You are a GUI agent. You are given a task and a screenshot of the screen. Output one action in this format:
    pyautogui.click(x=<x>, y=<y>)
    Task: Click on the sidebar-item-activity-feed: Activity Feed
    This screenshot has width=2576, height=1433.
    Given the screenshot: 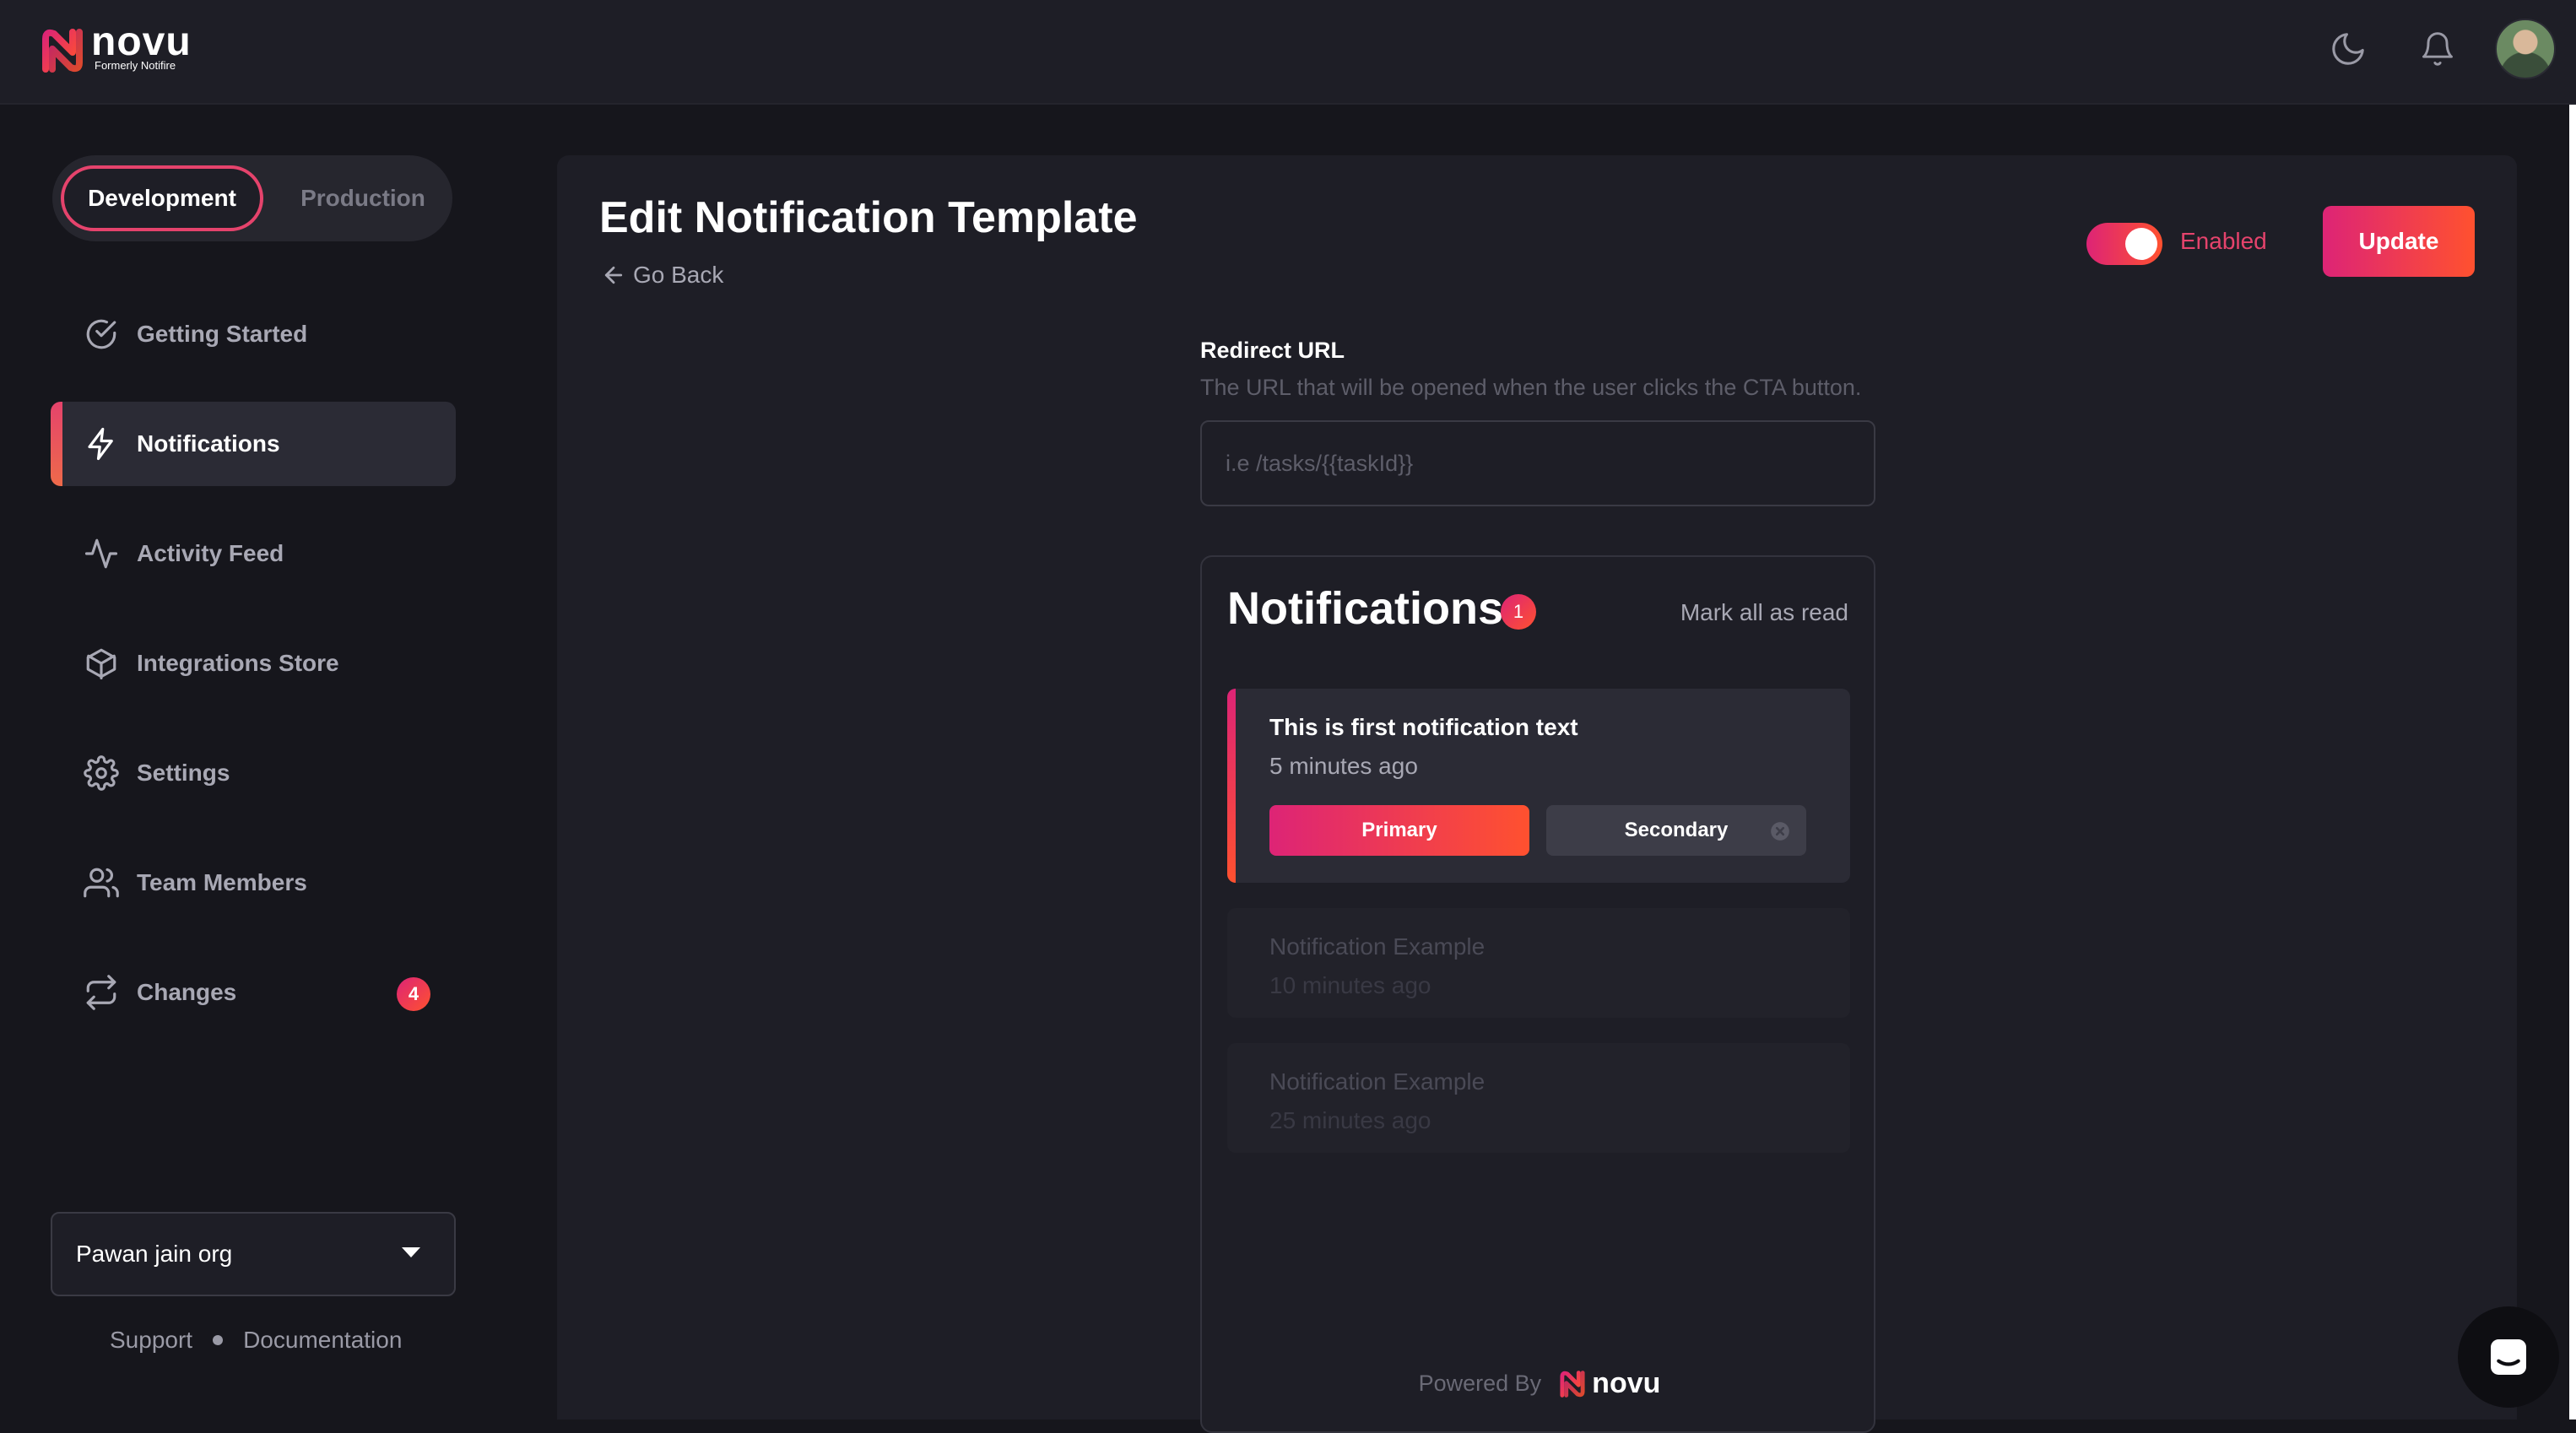 What is the action you would take?
    pyautogui.click(x=253, y=553)
    